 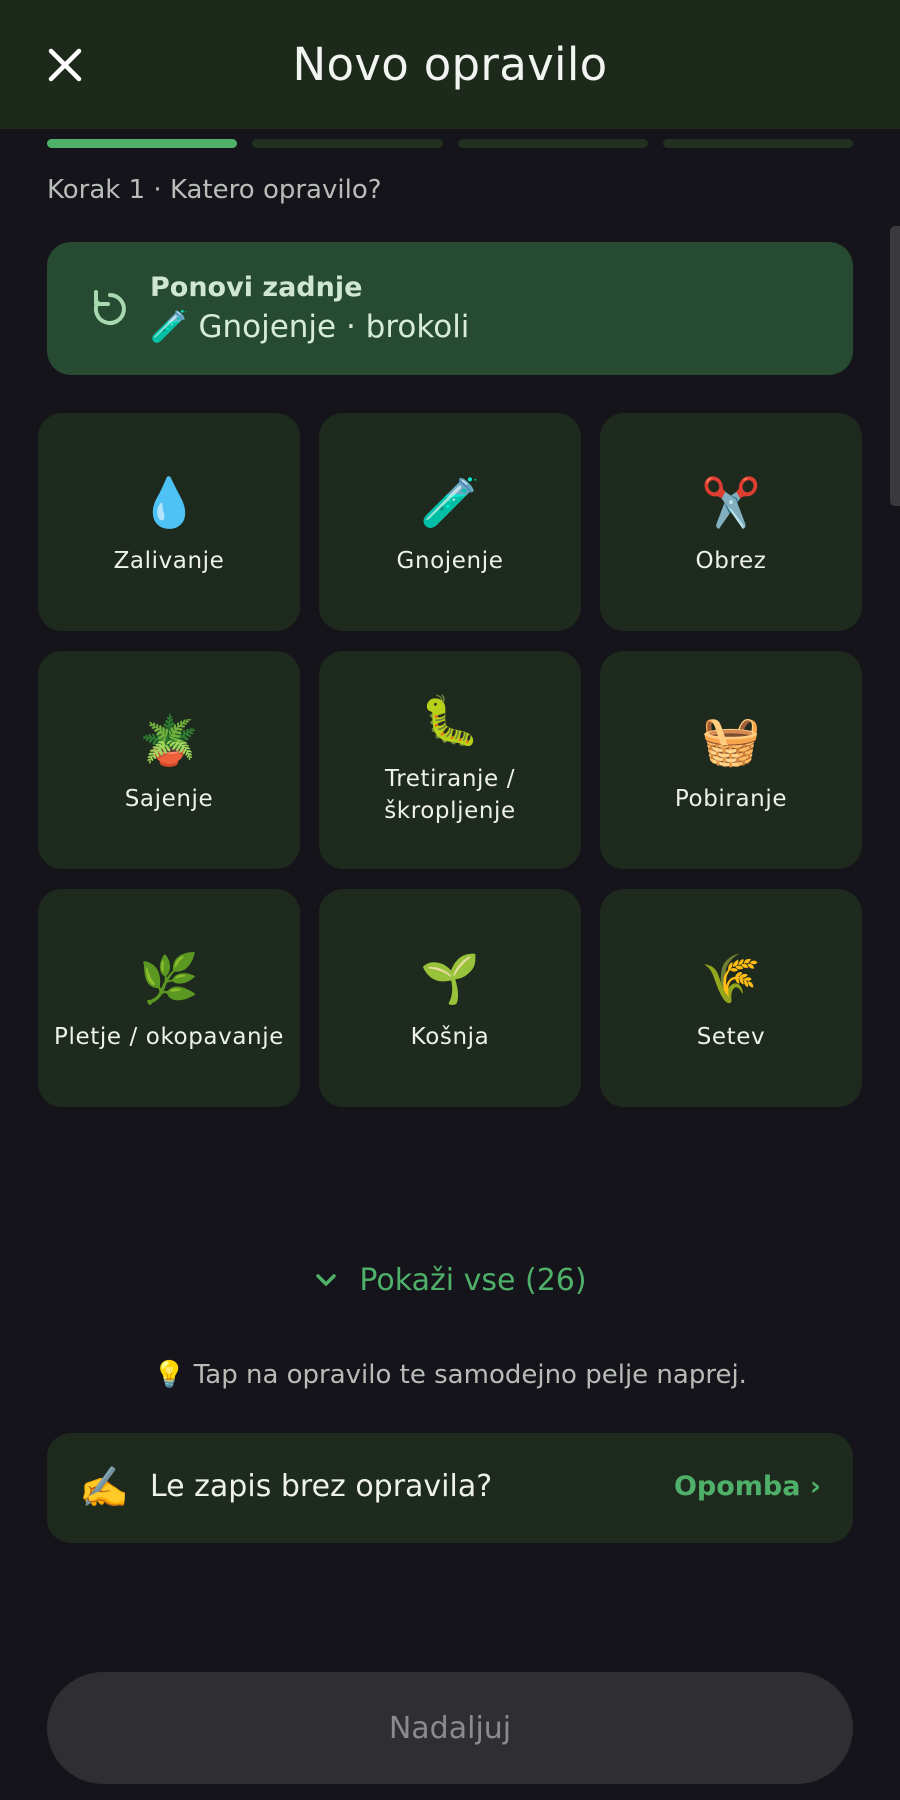 I want to click on task-tile-gnojenje: 🧪 Gnojenje, so click(x=450, y=522).